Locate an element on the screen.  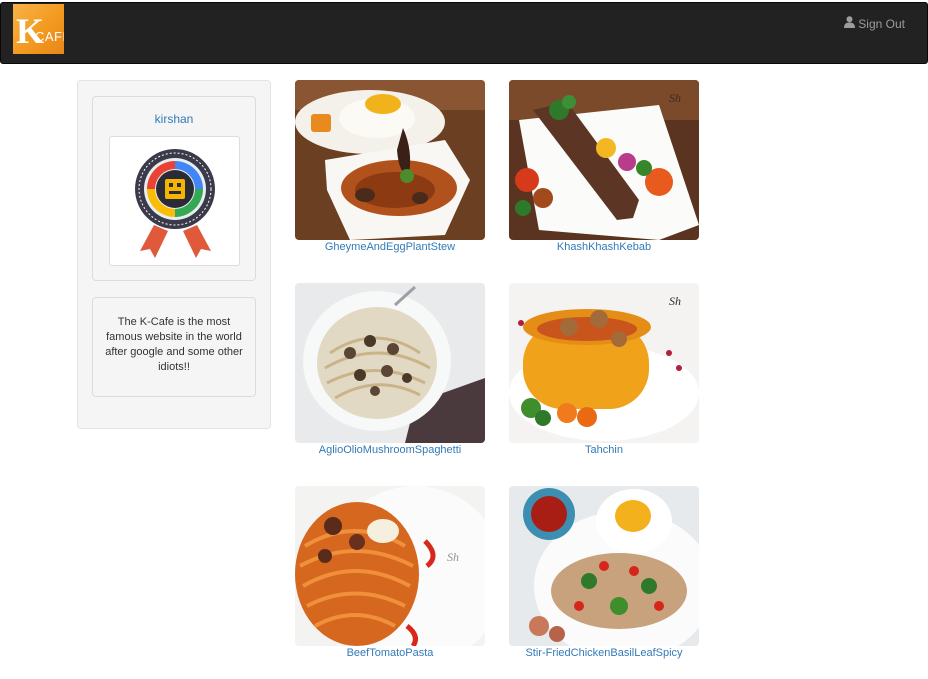
food-item: GheymeAndEggPlantStew is located at coordinates (390, 166).